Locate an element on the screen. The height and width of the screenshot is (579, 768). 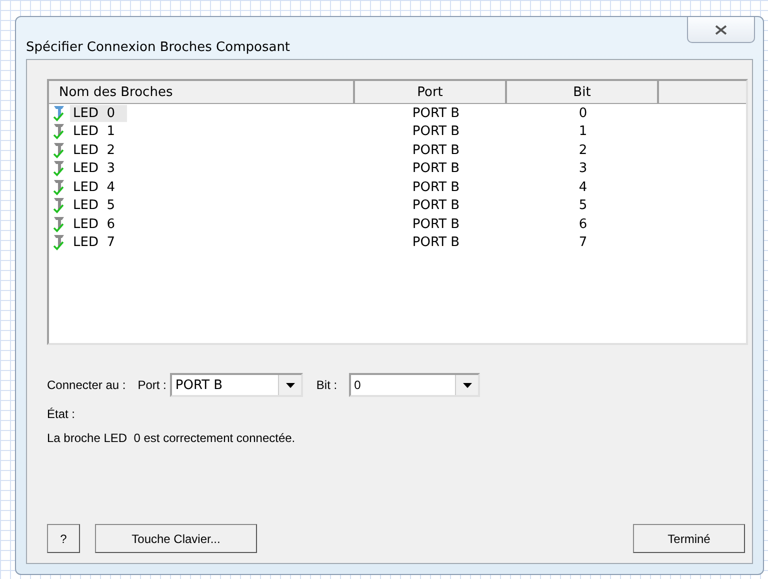
bit-dropdown: 0 is located at coordinates (414, 385).